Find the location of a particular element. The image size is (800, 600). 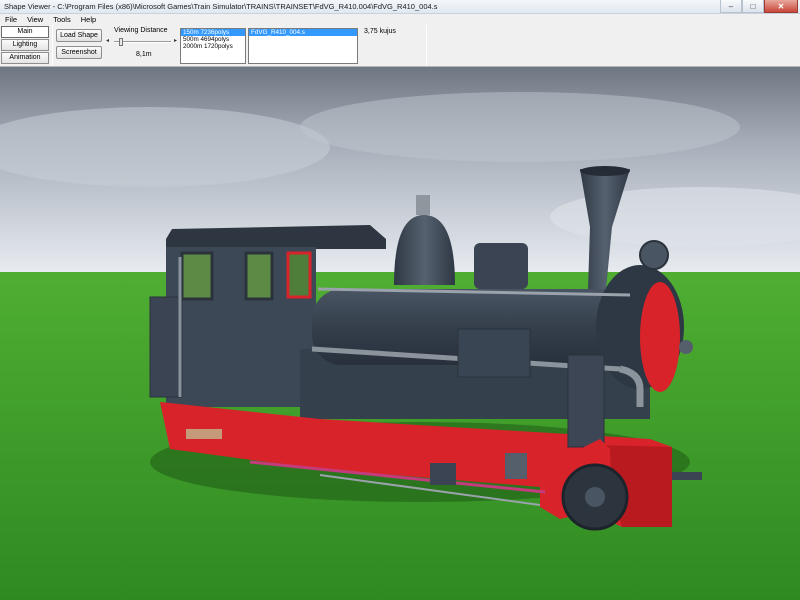

tab-animation: Animation is located at coordinates (25, 58).